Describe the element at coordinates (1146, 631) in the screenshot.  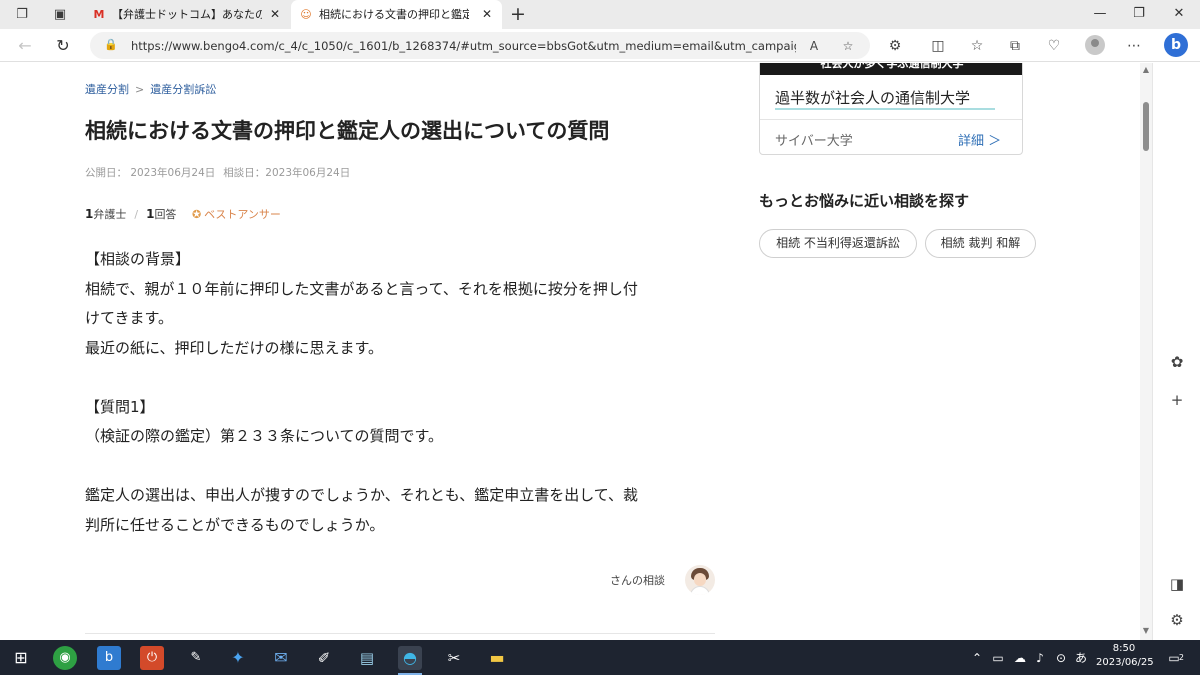
I see `scroll-down-icon: ▼` at that location.